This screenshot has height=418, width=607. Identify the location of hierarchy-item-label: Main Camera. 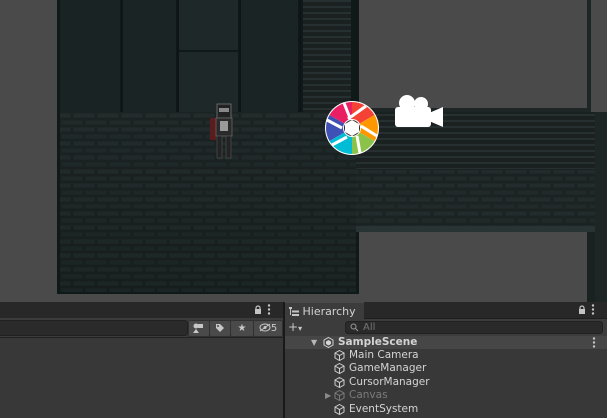
(384, 355).